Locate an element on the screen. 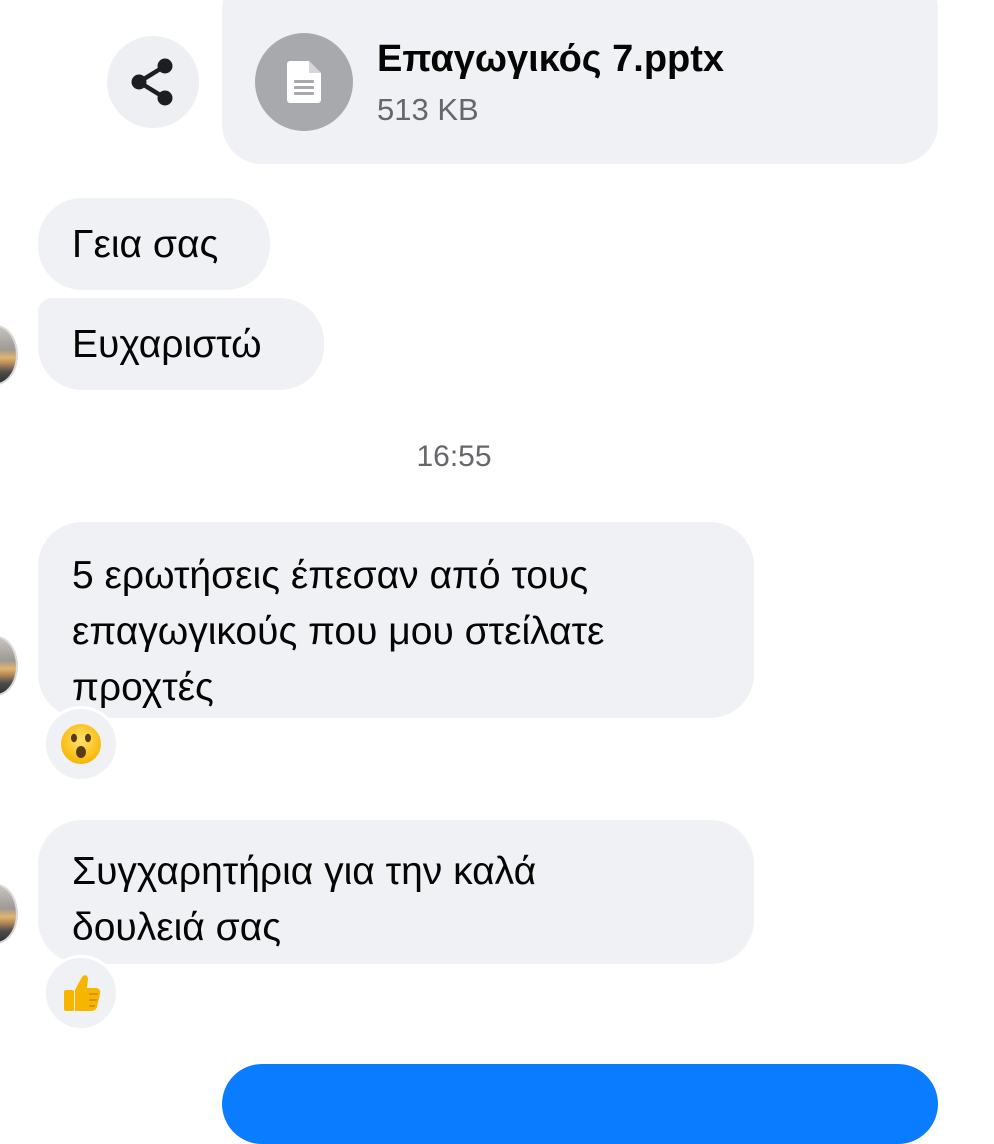 Image resolution: width=994 pixels, height=1144 pixels. message-bubble: Συγχαρητήρια για την καλά δουλειά σας is located at coordinates (396, 892).